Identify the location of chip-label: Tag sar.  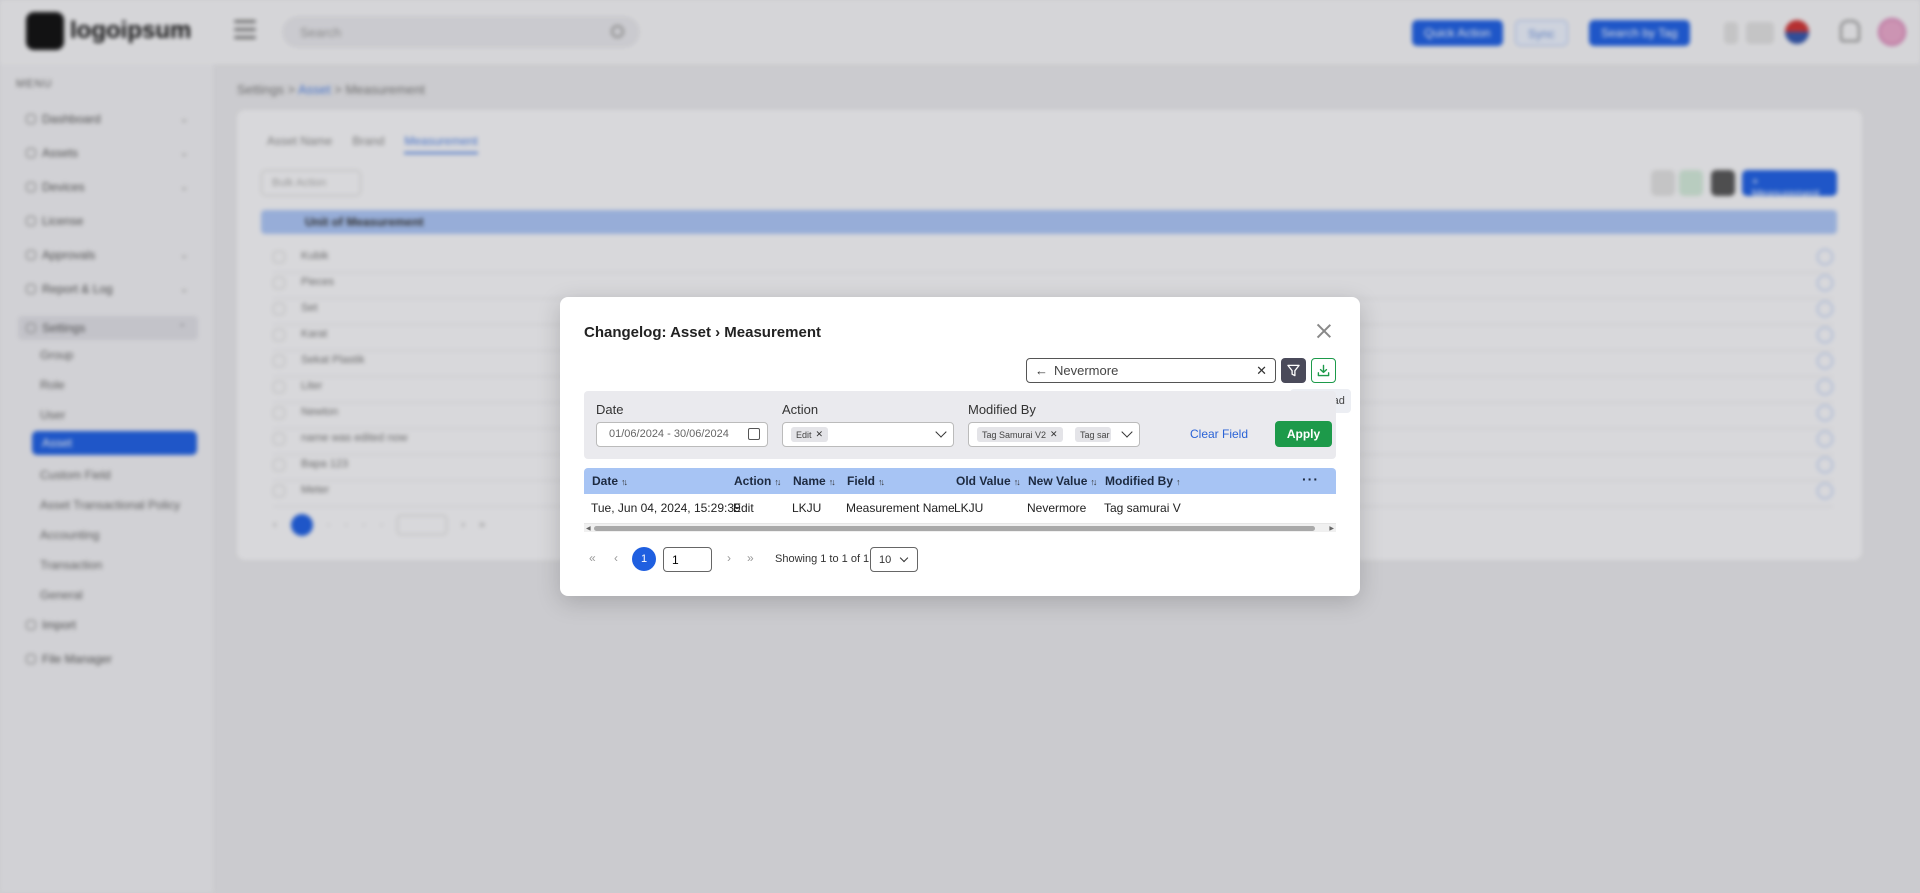
(1095, 434).